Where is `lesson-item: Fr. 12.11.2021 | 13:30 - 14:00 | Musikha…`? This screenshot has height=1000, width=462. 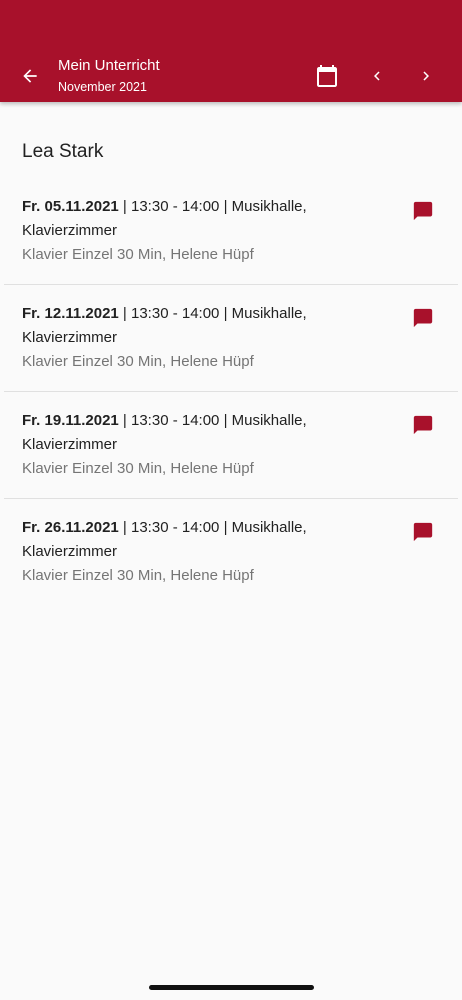 lesson-item: Fr. 12.11.2021 | 13:30 - 14:00 | Musikha… is located at coordinates (231, 338).